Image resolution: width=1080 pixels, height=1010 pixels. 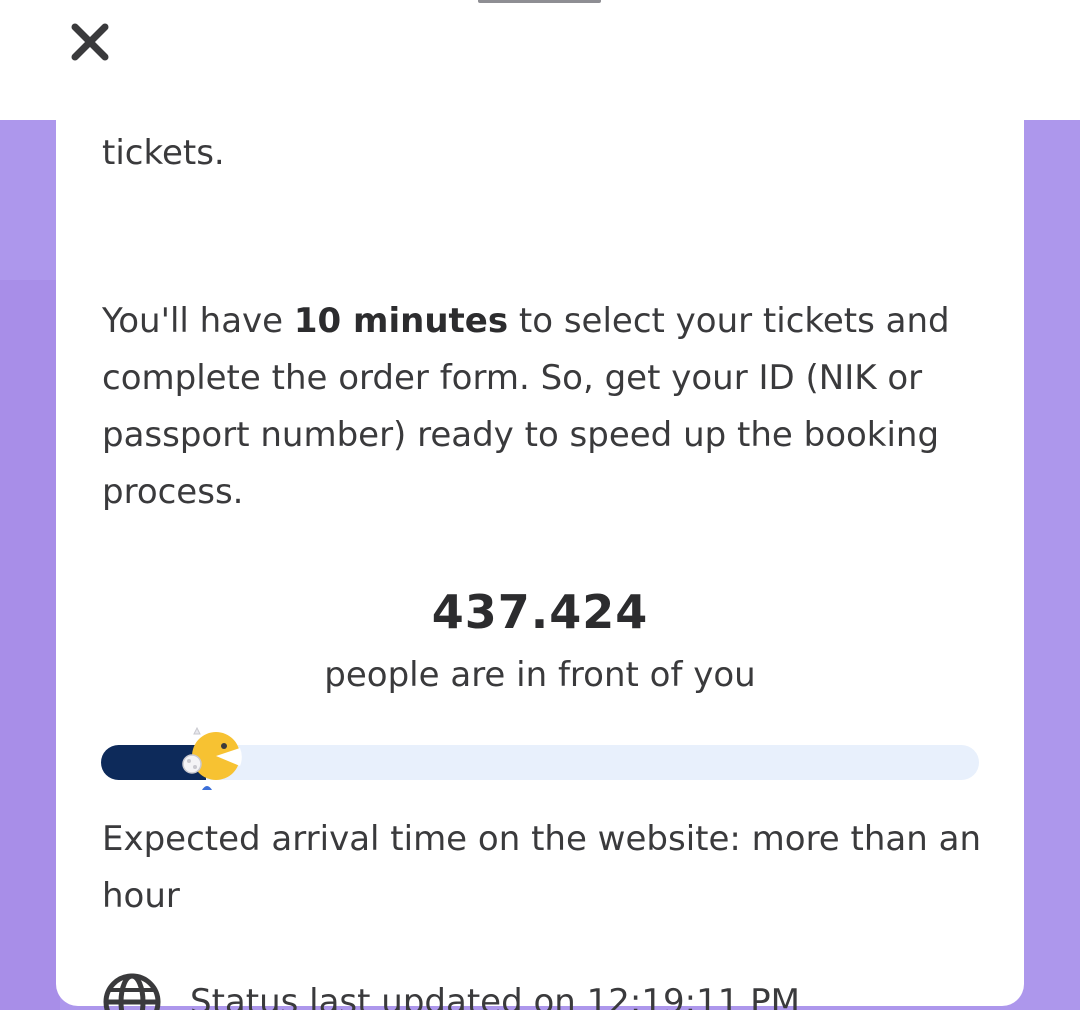 I want to click on close-icon, so click(x=90, y=42).